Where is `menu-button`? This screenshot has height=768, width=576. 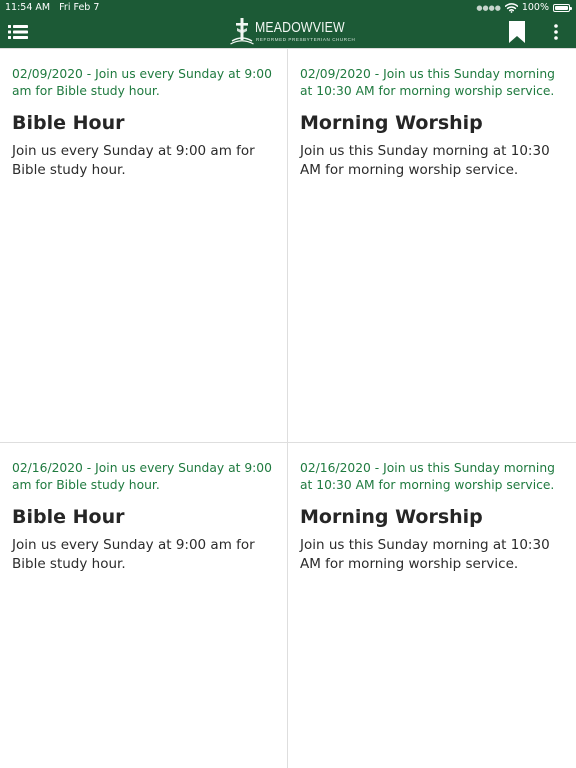
menu-button is located at coordinates (18, 32).